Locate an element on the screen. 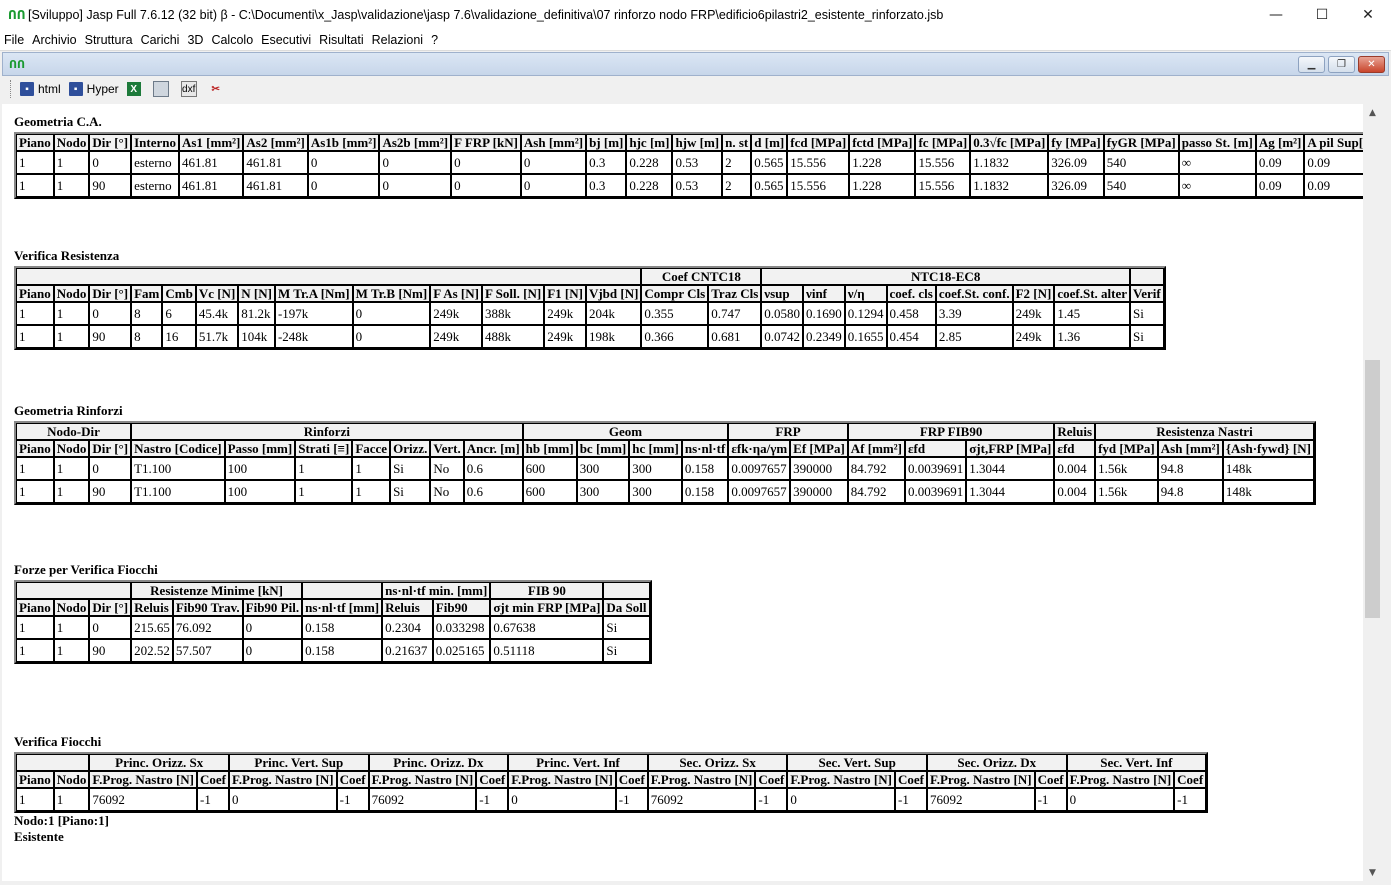 Image resolution: width=1391 pixels, height=885 pixels. column-header: Af [mm²] is located at coordinates (876, 448).